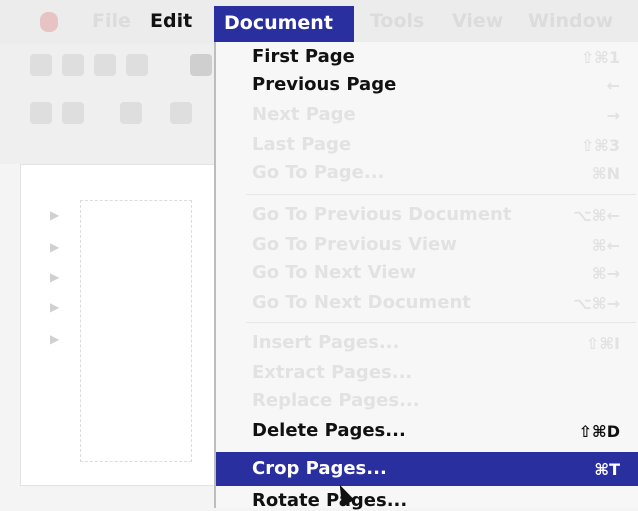 The height and width of the screenshot is (511, 638). What do you see at coordinates (324, 84) in the screenshot?
I see `menu-item-previous-page: Previous Page` at bounding box center [324, 84].